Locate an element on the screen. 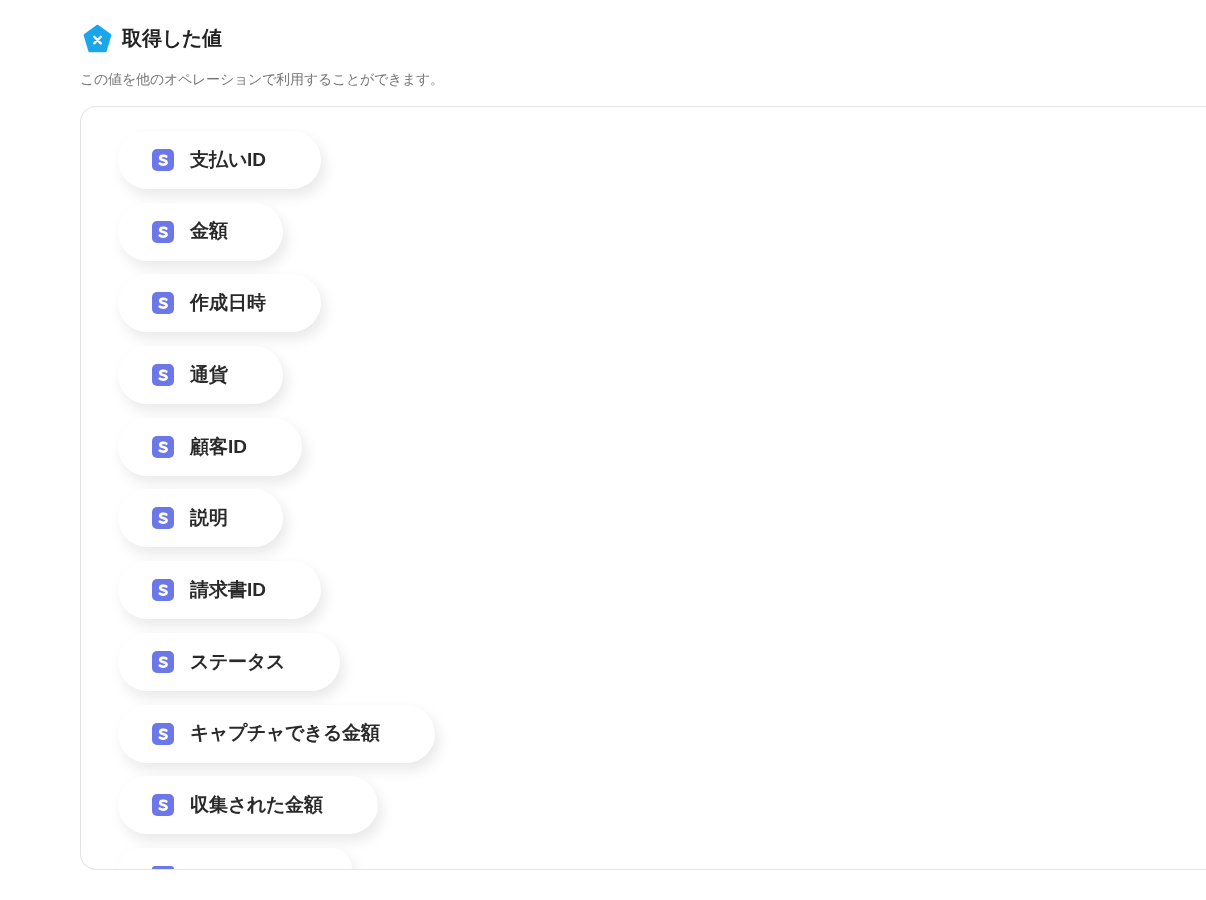 The height and width of the screenshot is (900, 1206). value-chip: 作成日時 is located at coordinates (219, 303).